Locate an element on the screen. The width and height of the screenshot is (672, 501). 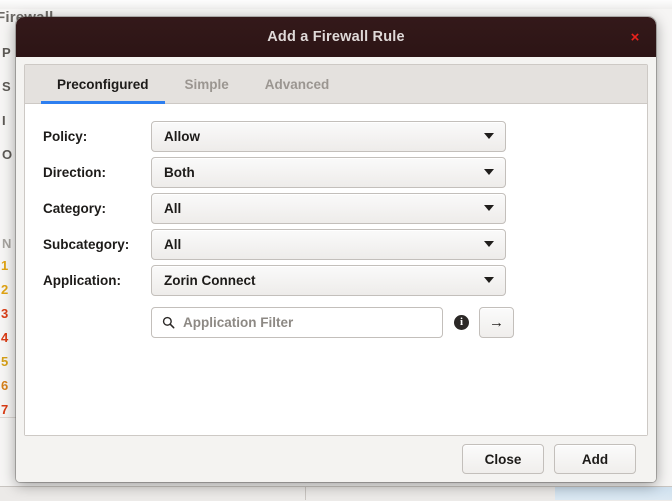
category-value: All is located at coordinates (166, 208).